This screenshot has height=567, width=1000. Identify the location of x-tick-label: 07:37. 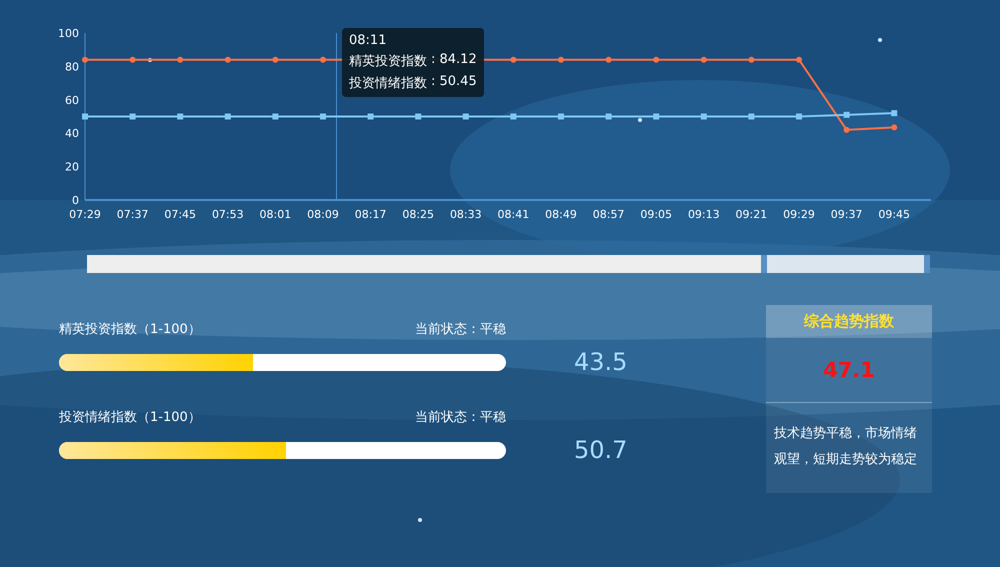
(132, 214).